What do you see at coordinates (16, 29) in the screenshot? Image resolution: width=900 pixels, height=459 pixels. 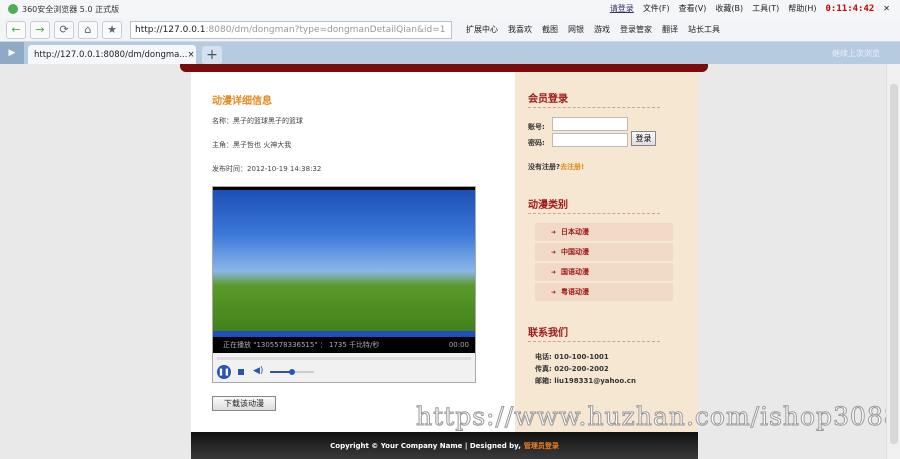 I see `back-button: ←` at bounding box center [16, 29].